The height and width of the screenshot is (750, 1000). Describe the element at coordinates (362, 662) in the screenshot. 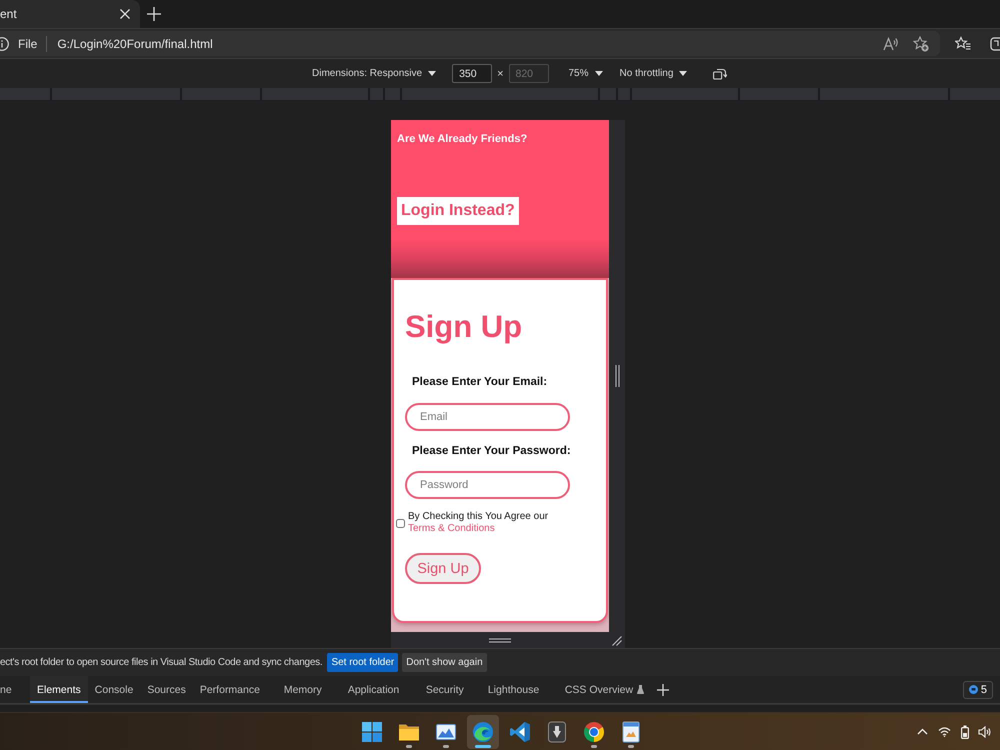

I see `notification-button: Set root folder` at that location.